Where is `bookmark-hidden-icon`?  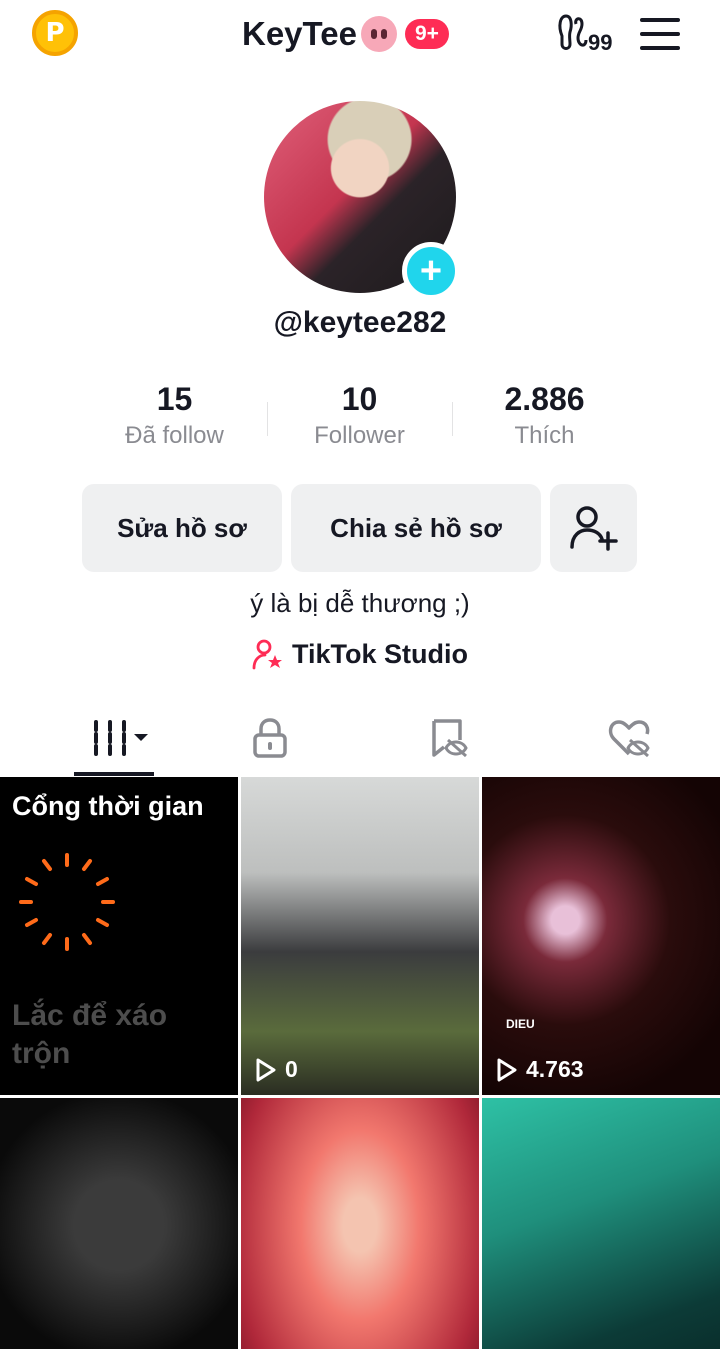
bookmark-hidden-icon is located at coordinates (450, 738).